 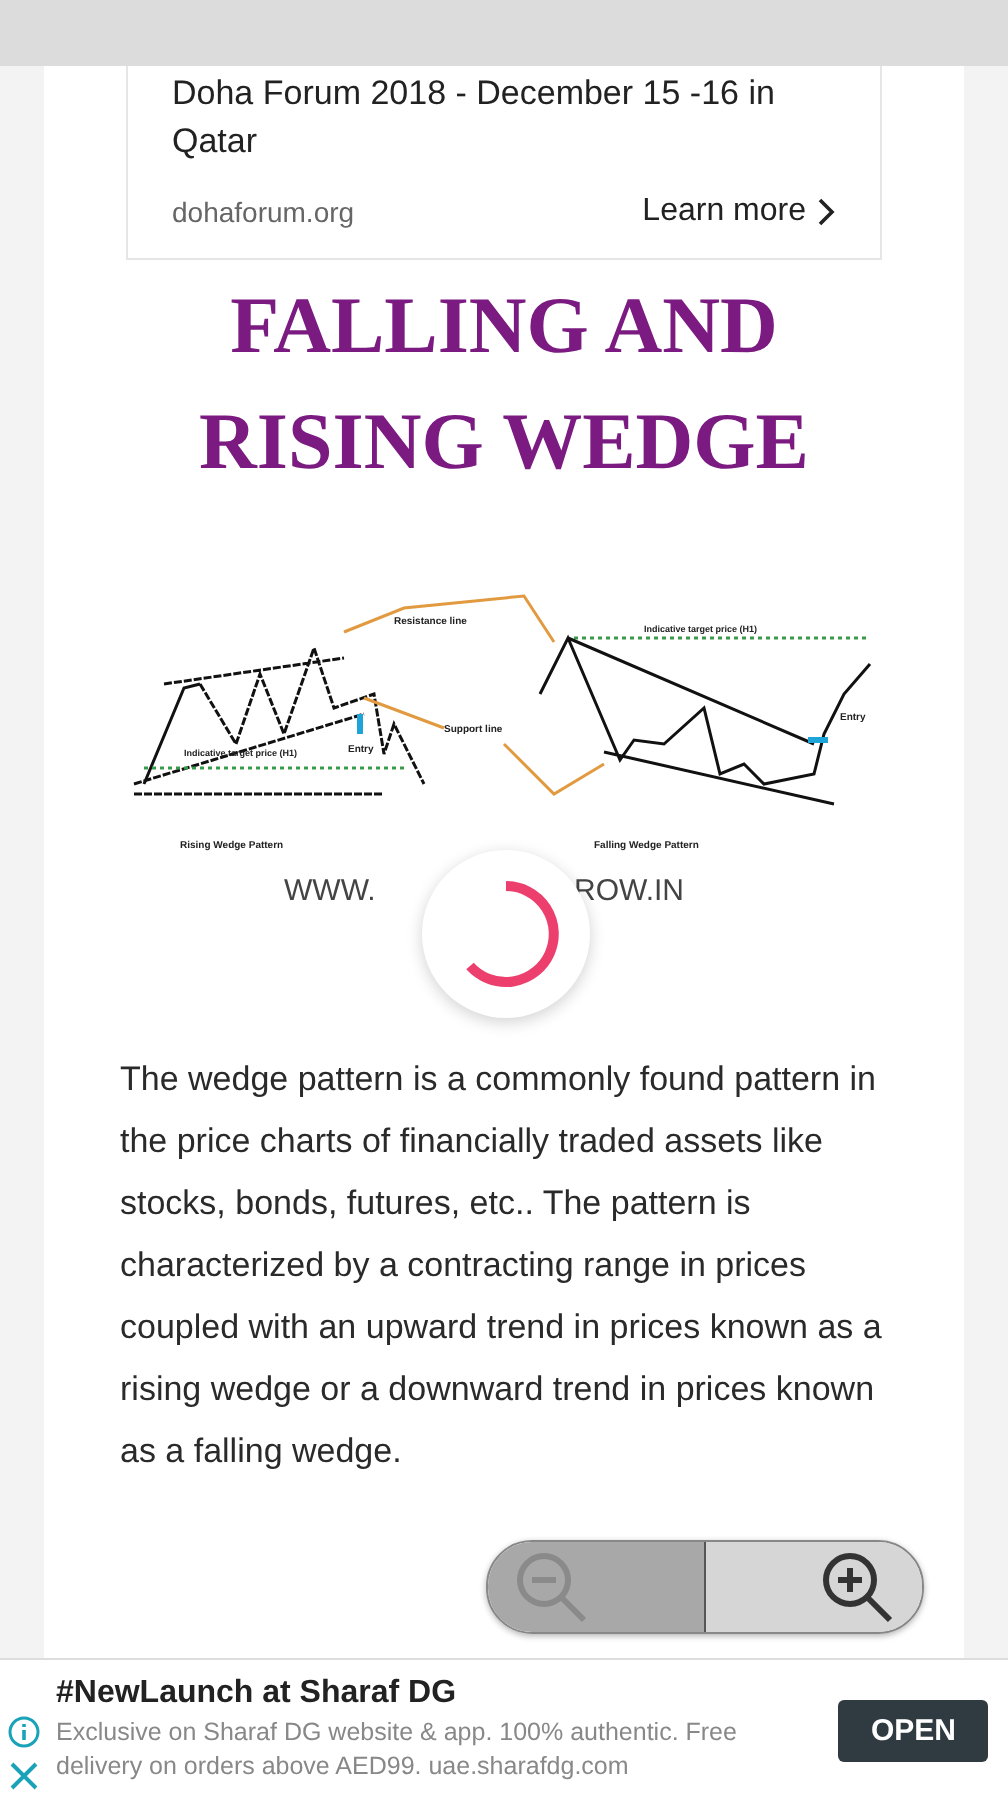 What do you see at coordinates (24, 1776) in the screenshot?
I see `close-icon` at bounding box center [24, 1776].